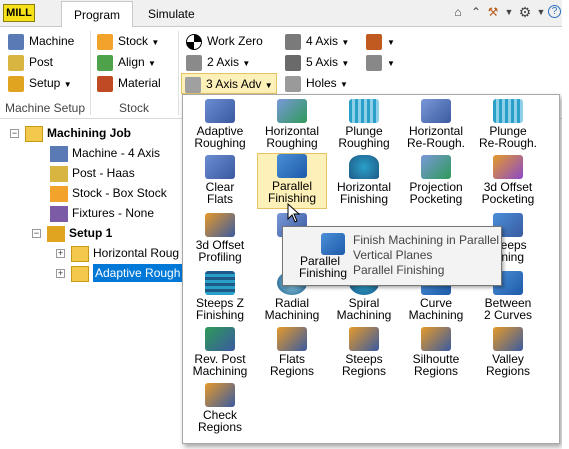 This screenshot has width=569, height=449. Describe the element at coordinates (380, 62) in the screenshot. I see `transform-button: ▼` at that location.